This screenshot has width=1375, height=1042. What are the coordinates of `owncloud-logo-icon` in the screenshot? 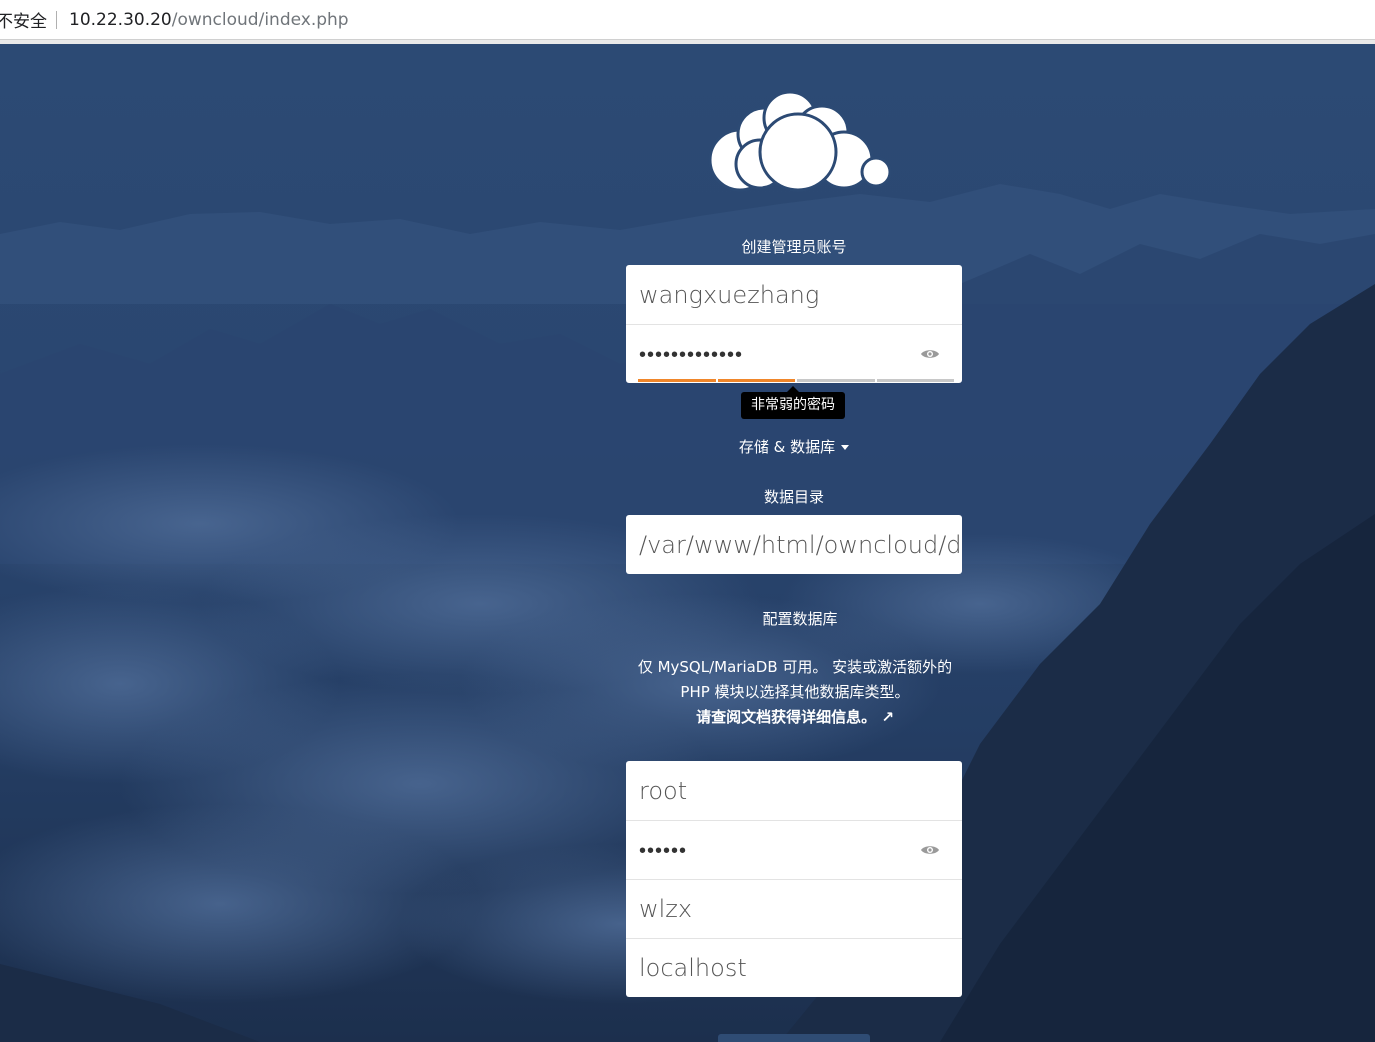 It's located at (800, 141).